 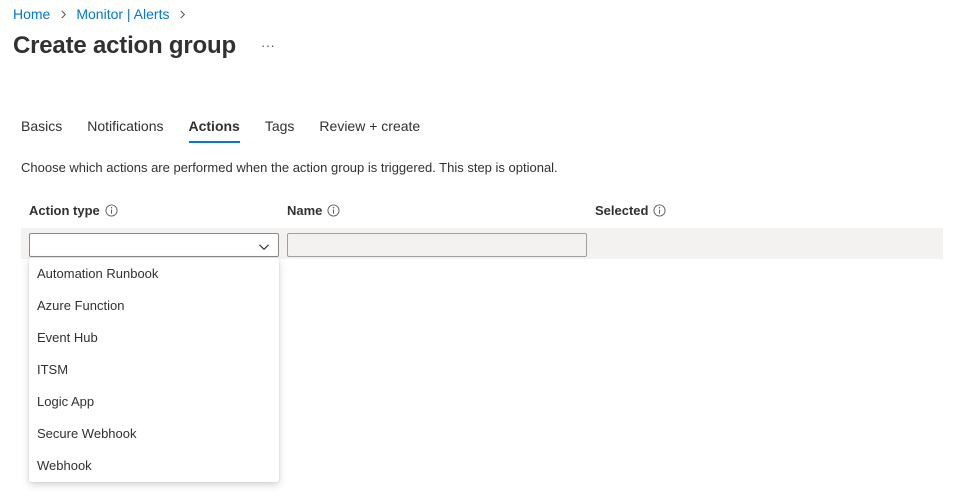 What do you see at coordinates (124, 45) in the screenshot?
I see `page-title: Create action group` at bounding box center [124, 45].